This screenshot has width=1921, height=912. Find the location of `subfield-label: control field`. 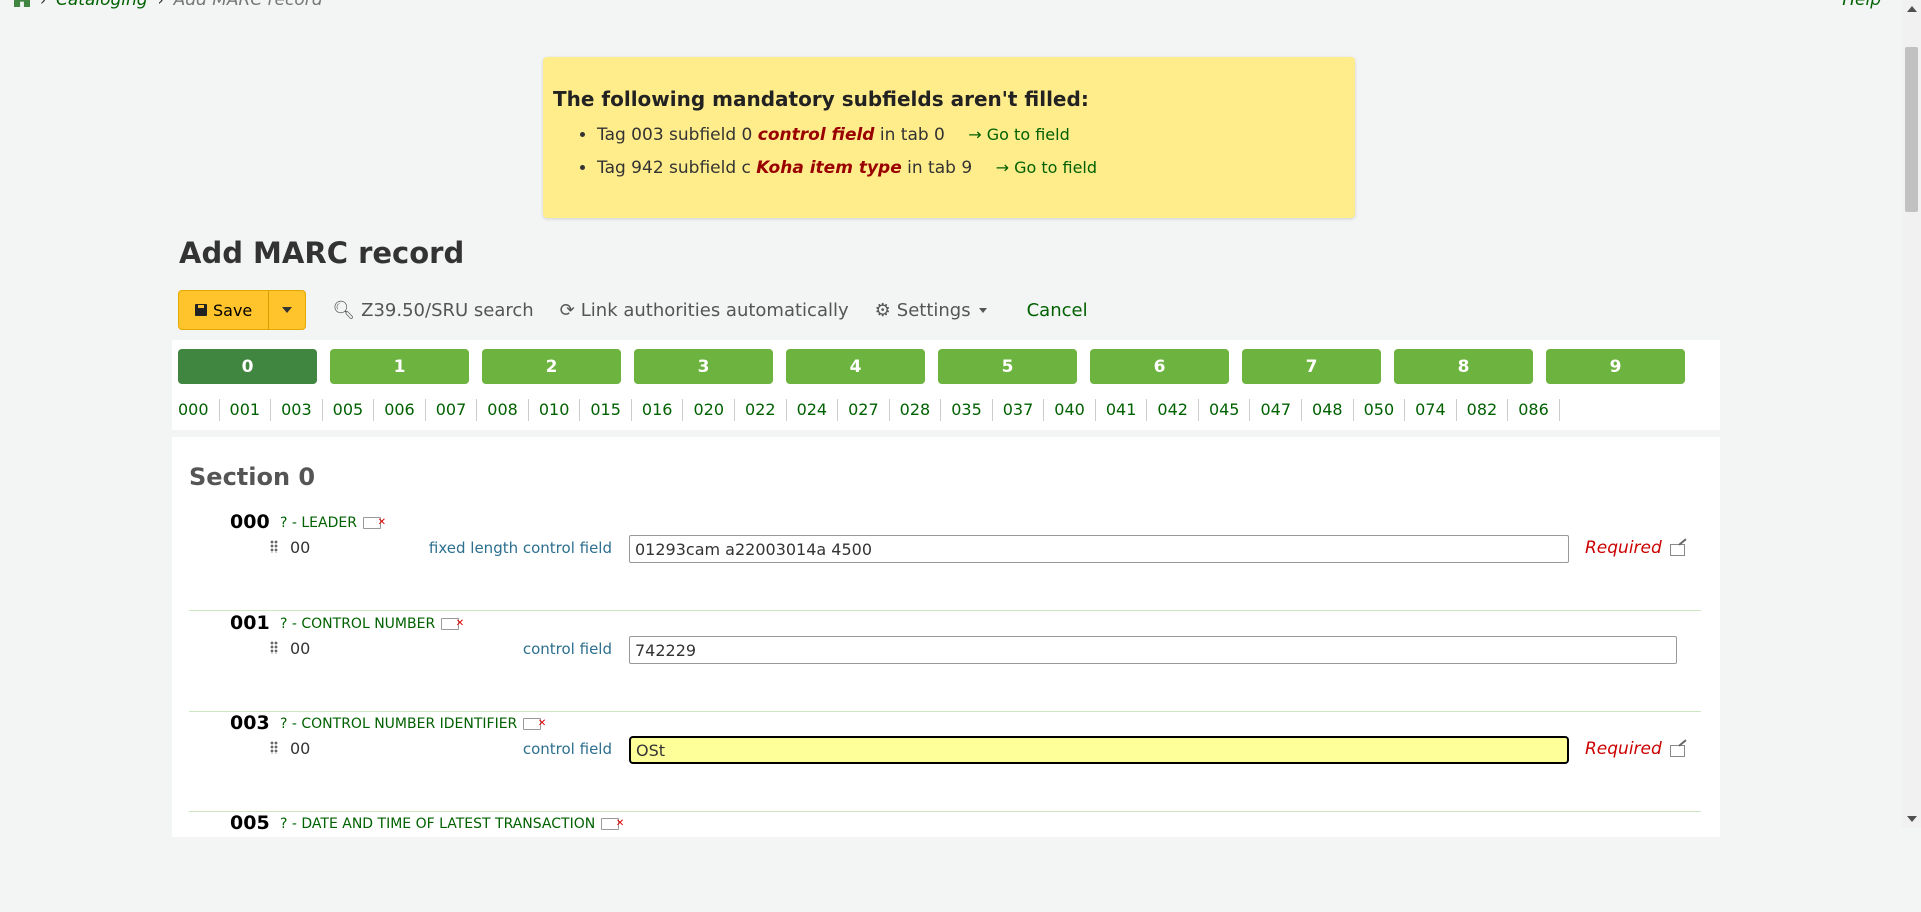

subfield-label: control field is located at coordinates (567, 749).